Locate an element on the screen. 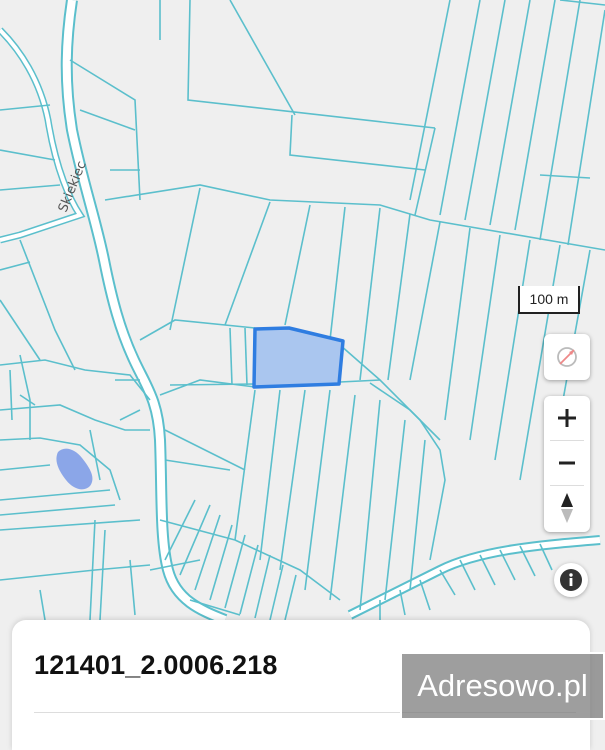 The width and height of the screenshot is (605, 750). north-reset-button is located at coordinates (567, 508).